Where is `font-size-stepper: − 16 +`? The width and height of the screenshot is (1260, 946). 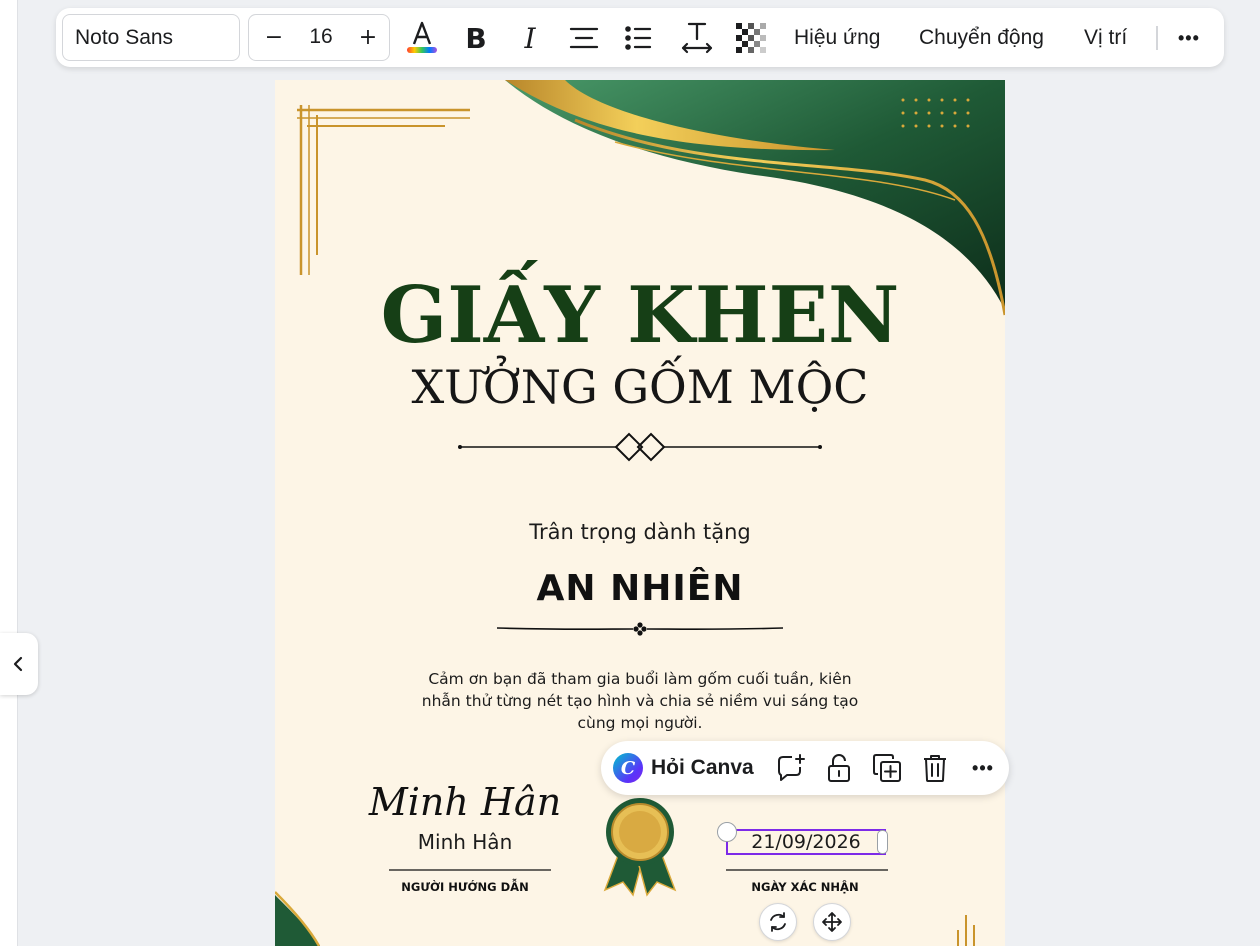
font-size-stepper: − 16 + is located at coordinates (319, 37).